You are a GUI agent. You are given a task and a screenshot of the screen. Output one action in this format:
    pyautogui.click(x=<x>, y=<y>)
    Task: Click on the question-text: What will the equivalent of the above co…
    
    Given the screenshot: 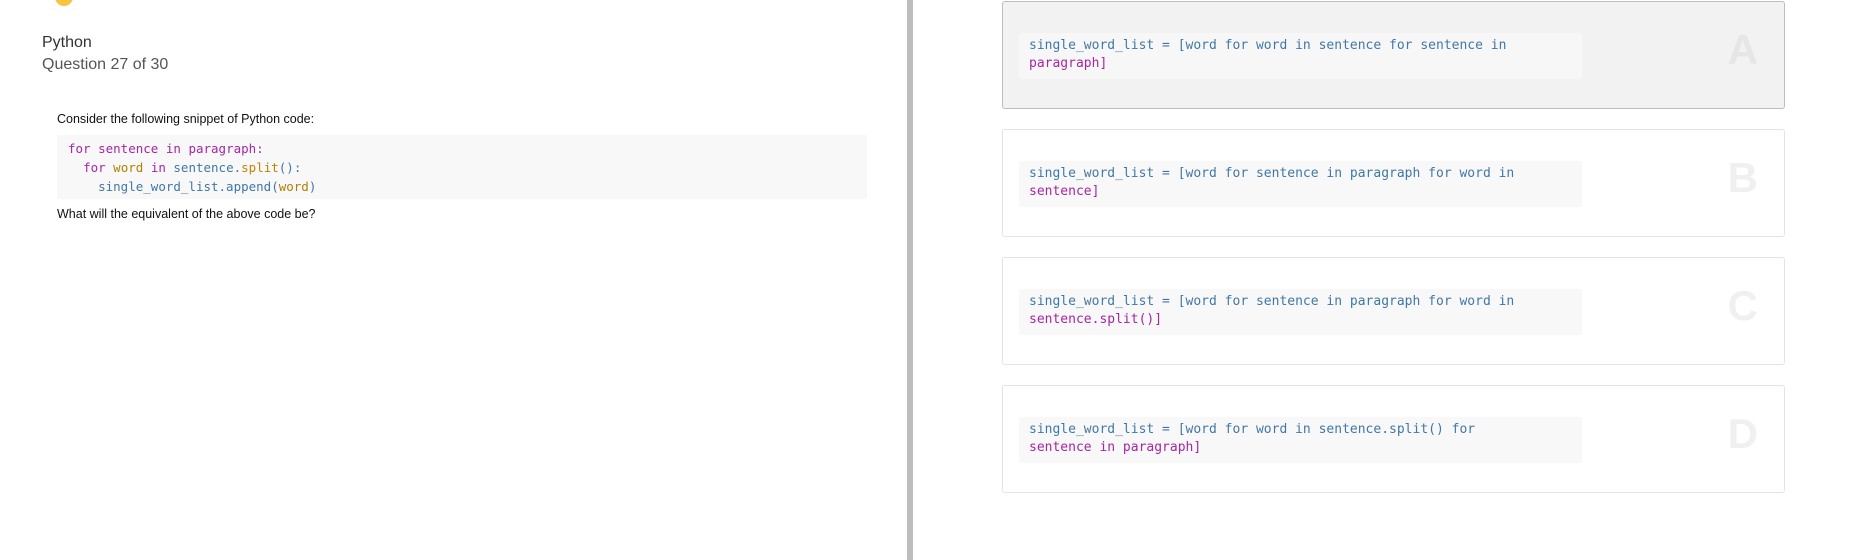 What is the action you would take?
    pyautogui.click(x=186, y=214)
    